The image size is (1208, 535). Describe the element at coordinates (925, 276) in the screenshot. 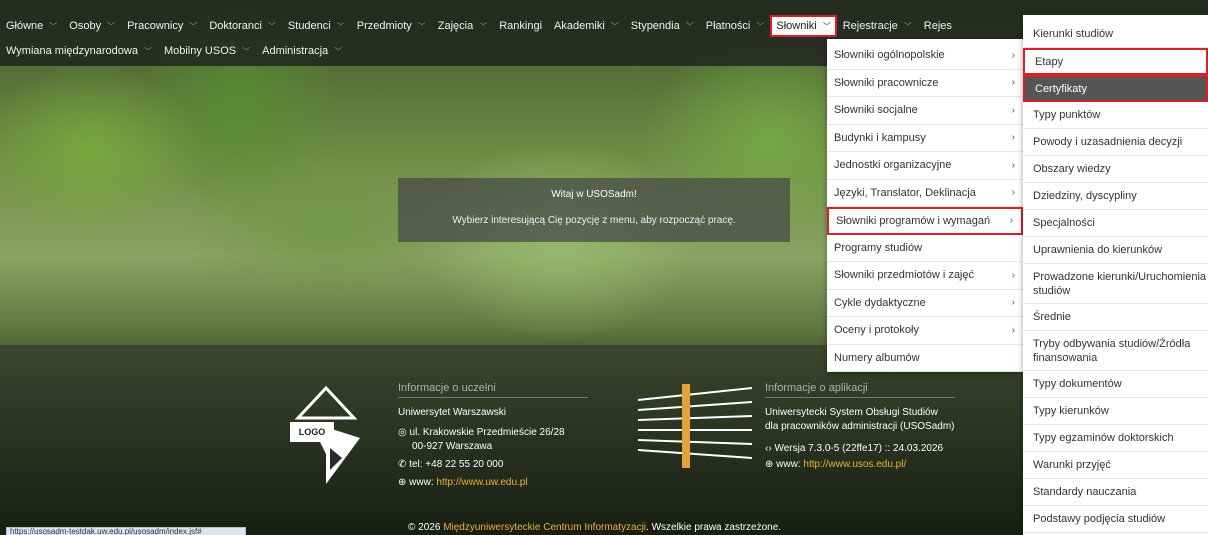

I see `menu-item-slowniki-przedmiotow-i-zajec: Słowniki przedmiotów i zajęć ›` at that location.